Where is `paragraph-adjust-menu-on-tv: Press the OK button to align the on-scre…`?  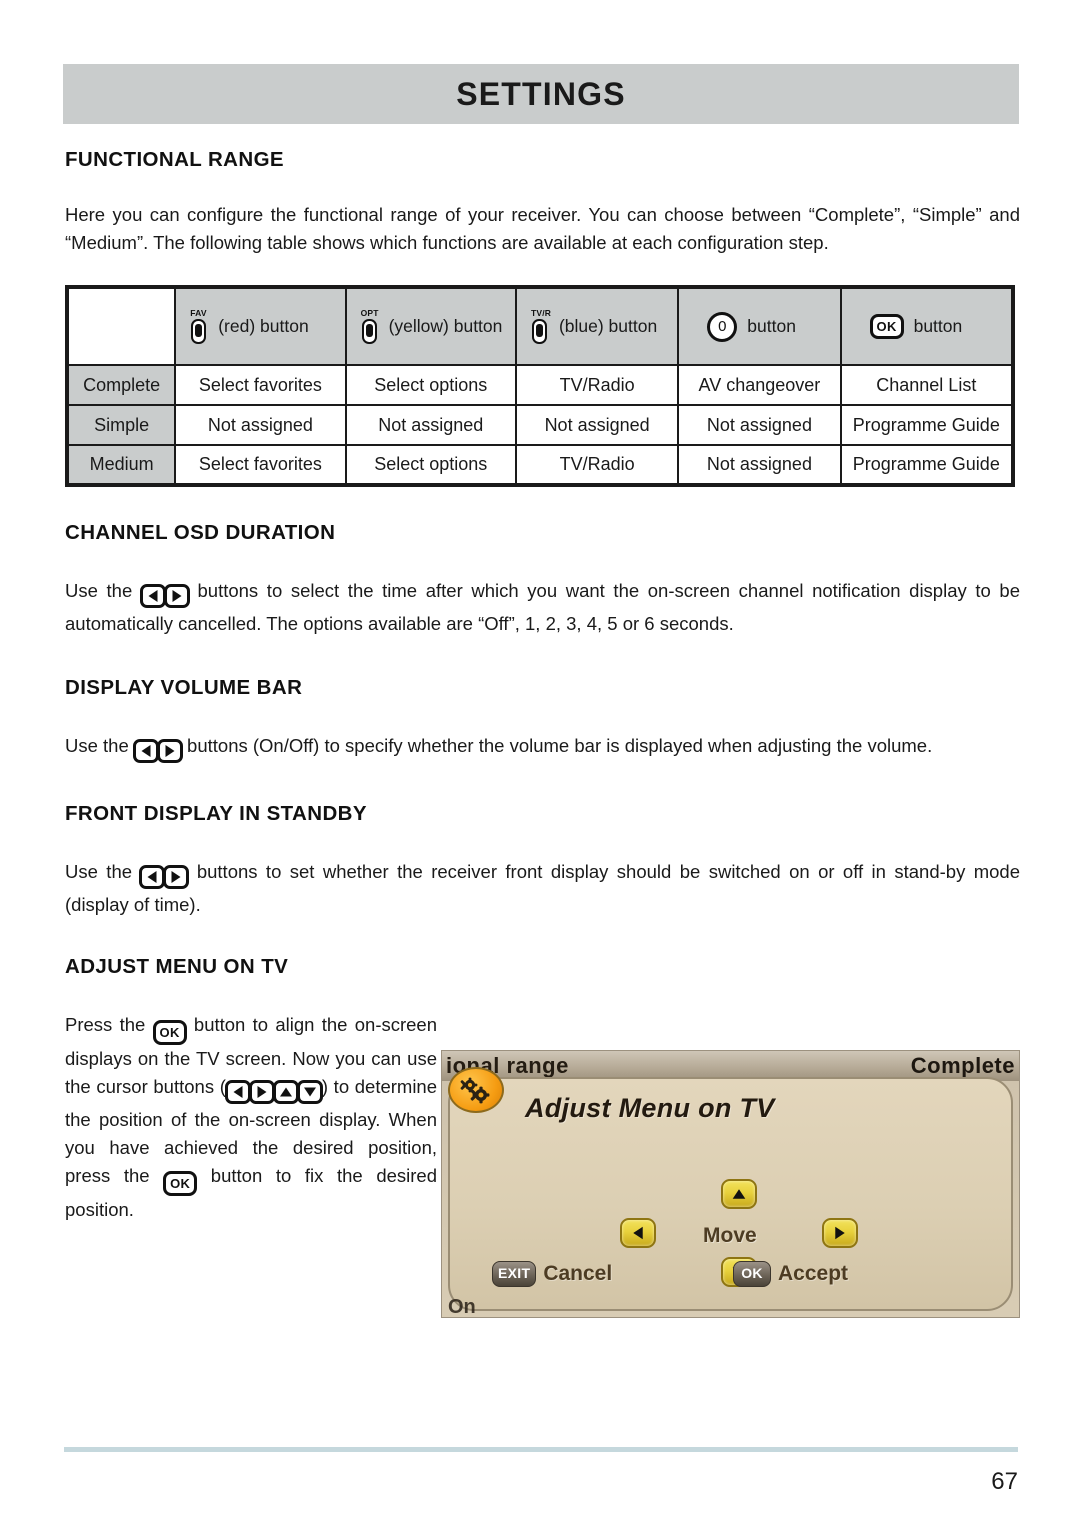 paragraph-adjust-menu-on-tv: Press the OK button to align the on-scre… is located at coordinates (251, 1118).